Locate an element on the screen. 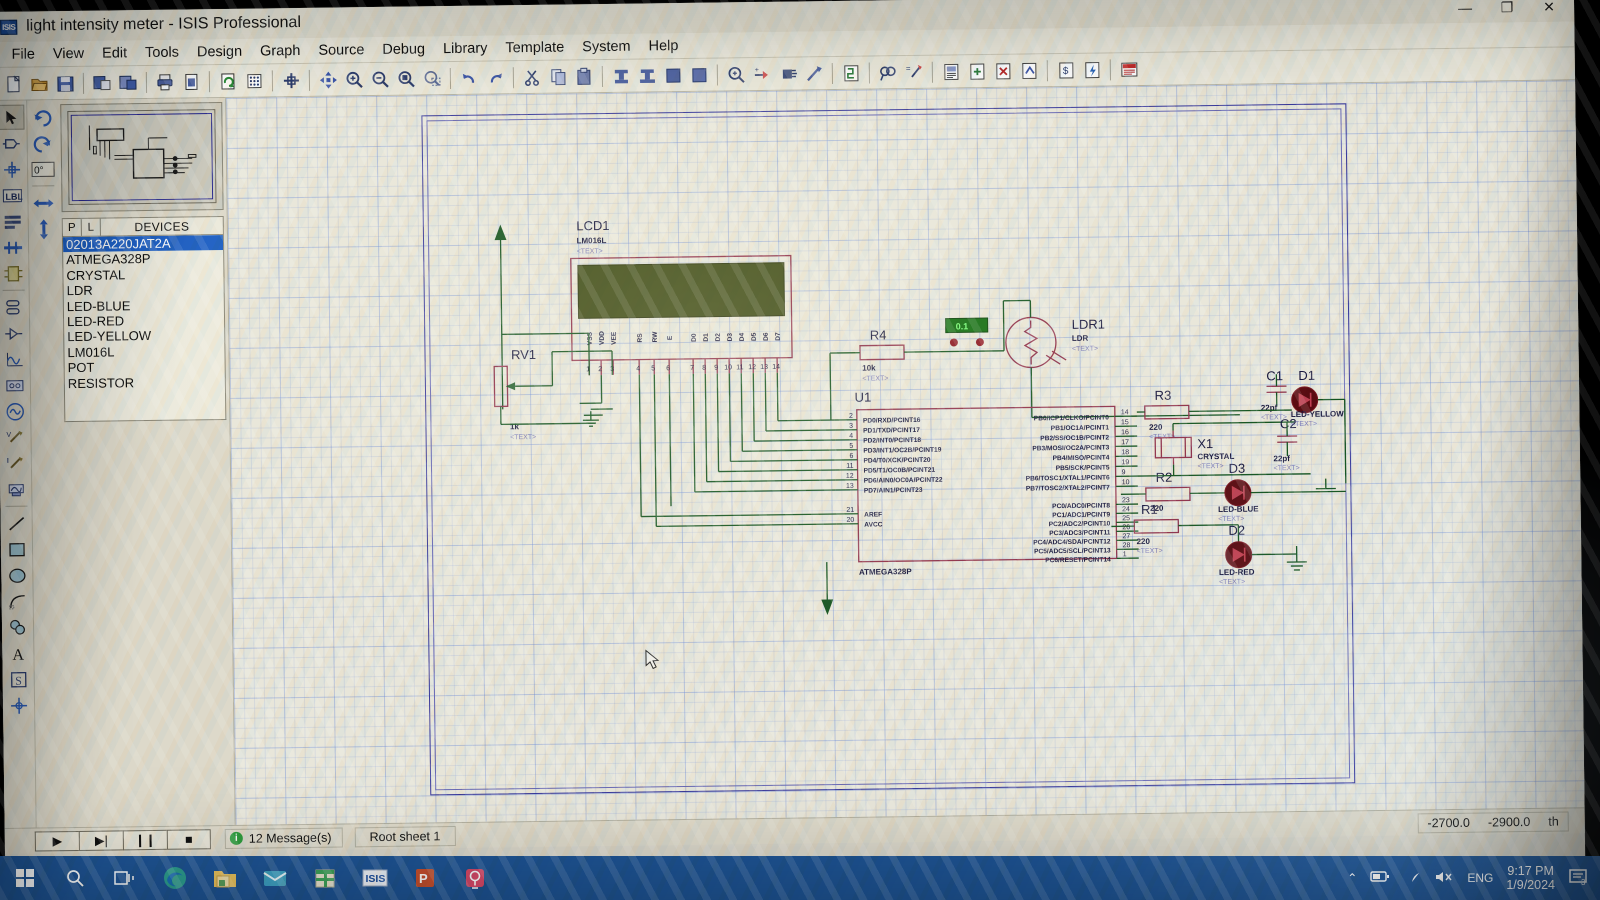  mirror-vertical-icon is located at coordinates (44, 228).